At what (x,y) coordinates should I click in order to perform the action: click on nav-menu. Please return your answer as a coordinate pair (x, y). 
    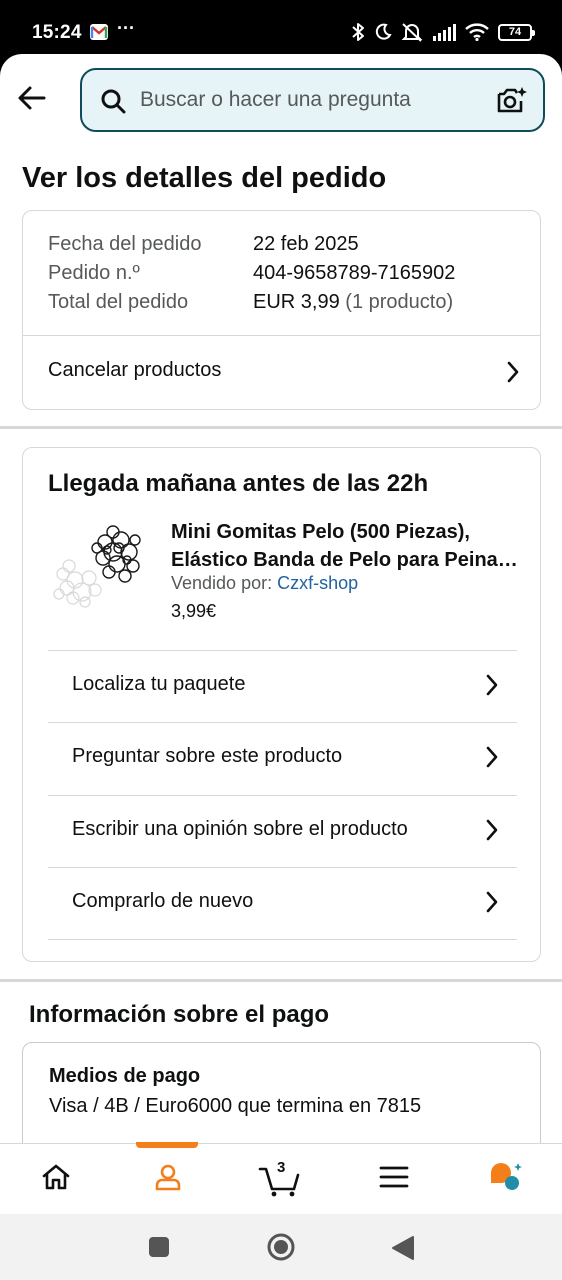
    Looking at the image, I should click on (394, 1179).